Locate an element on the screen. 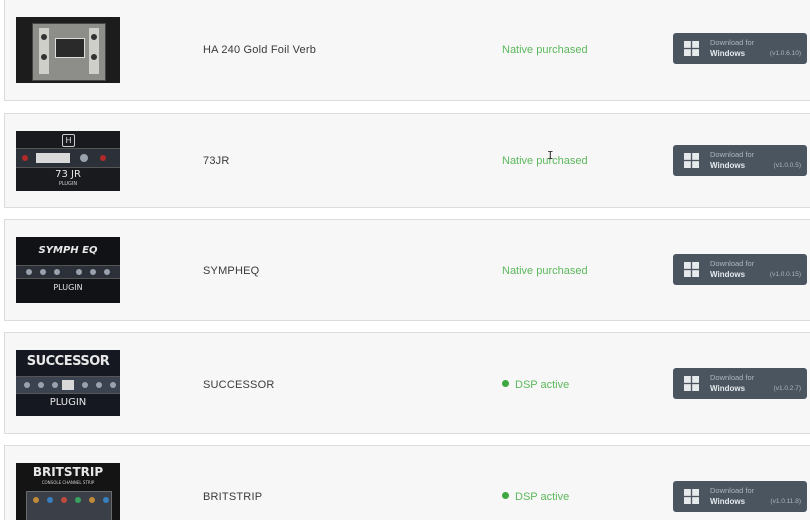 The width and height of the screenshot is (810, 520). download-windows-button: Download for Windows (v1.0.2.7) is located at coordinates (740, 383).